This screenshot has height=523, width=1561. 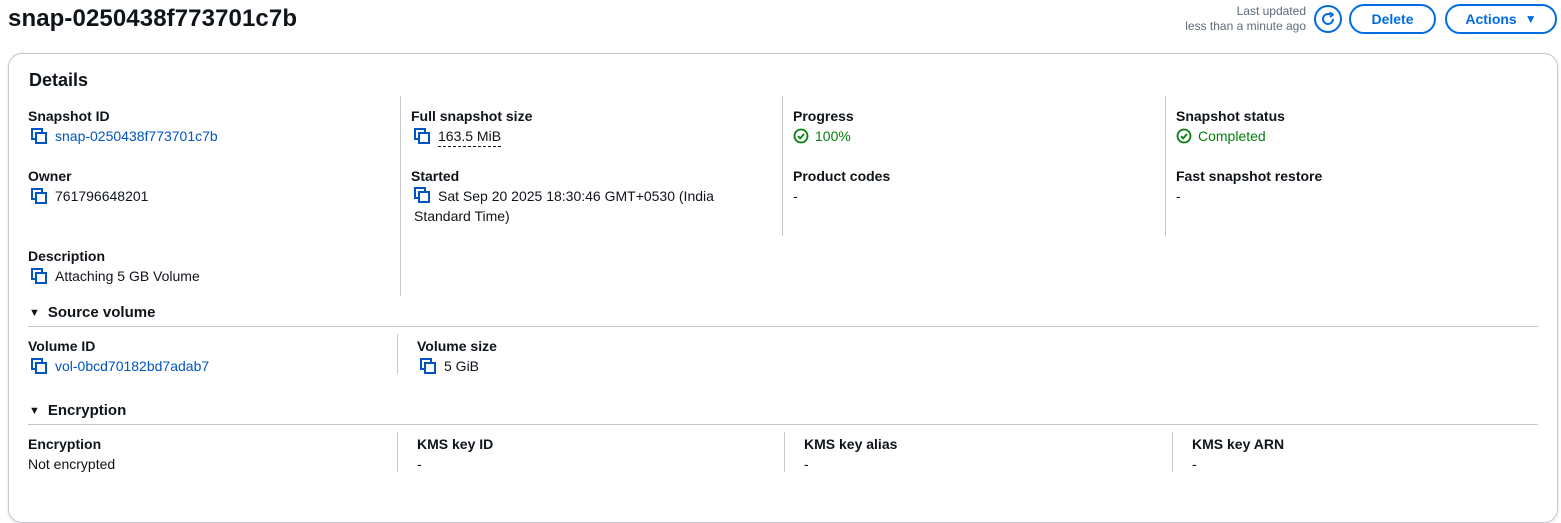 What do you see at coordinates (1178, 196) in the screenshot?
I see `fast-restore-value: -` at bounding box center [1178, 196].